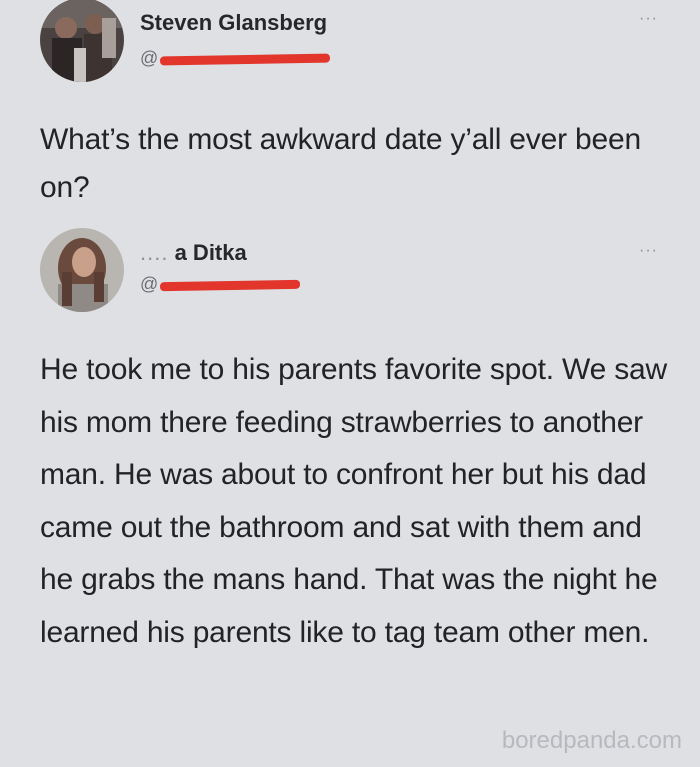 Image resolution: width=700 pixels, height=767 pixels. Describe the element at coordinates (233, 23) in the screenshot. I see `display-name: Steven Glansberg` at that location.